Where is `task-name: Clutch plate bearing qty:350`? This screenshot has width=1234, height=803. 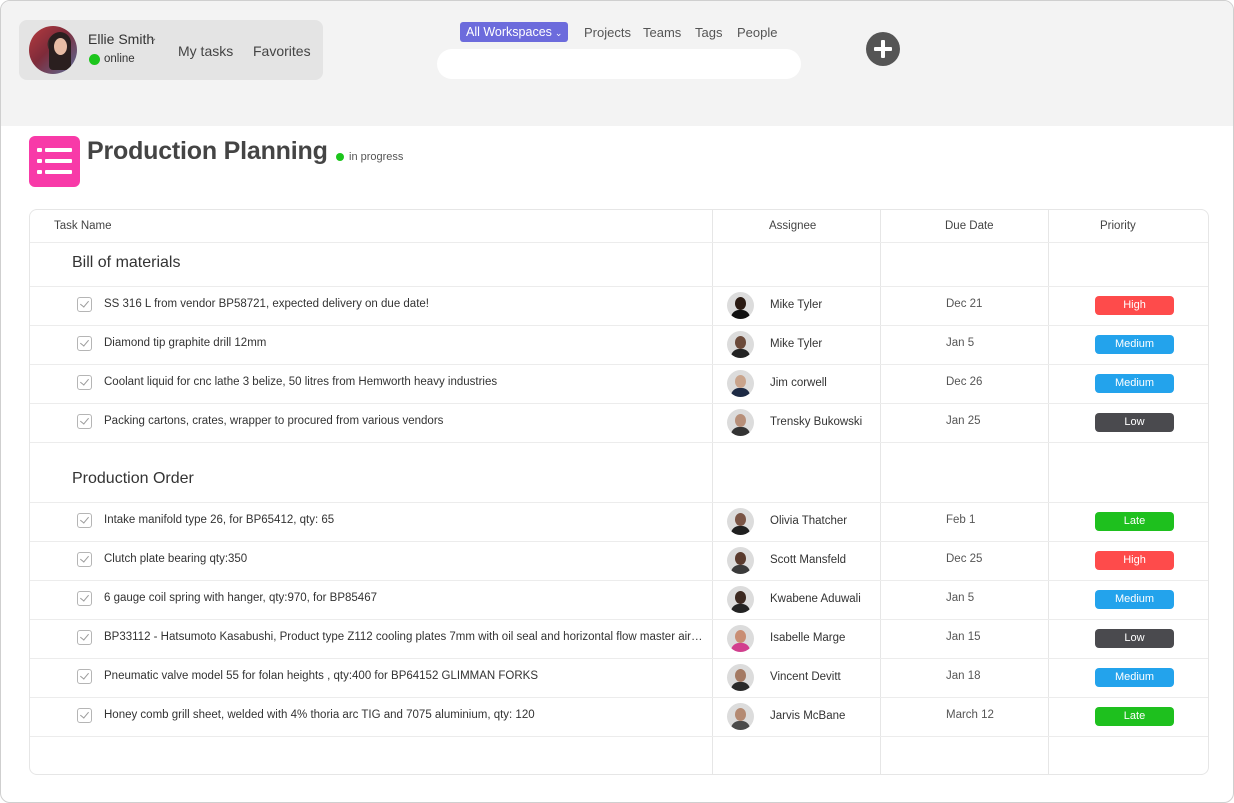 task-name: Clutch plate bearing qty:350 is located at coordinates (406, 559).